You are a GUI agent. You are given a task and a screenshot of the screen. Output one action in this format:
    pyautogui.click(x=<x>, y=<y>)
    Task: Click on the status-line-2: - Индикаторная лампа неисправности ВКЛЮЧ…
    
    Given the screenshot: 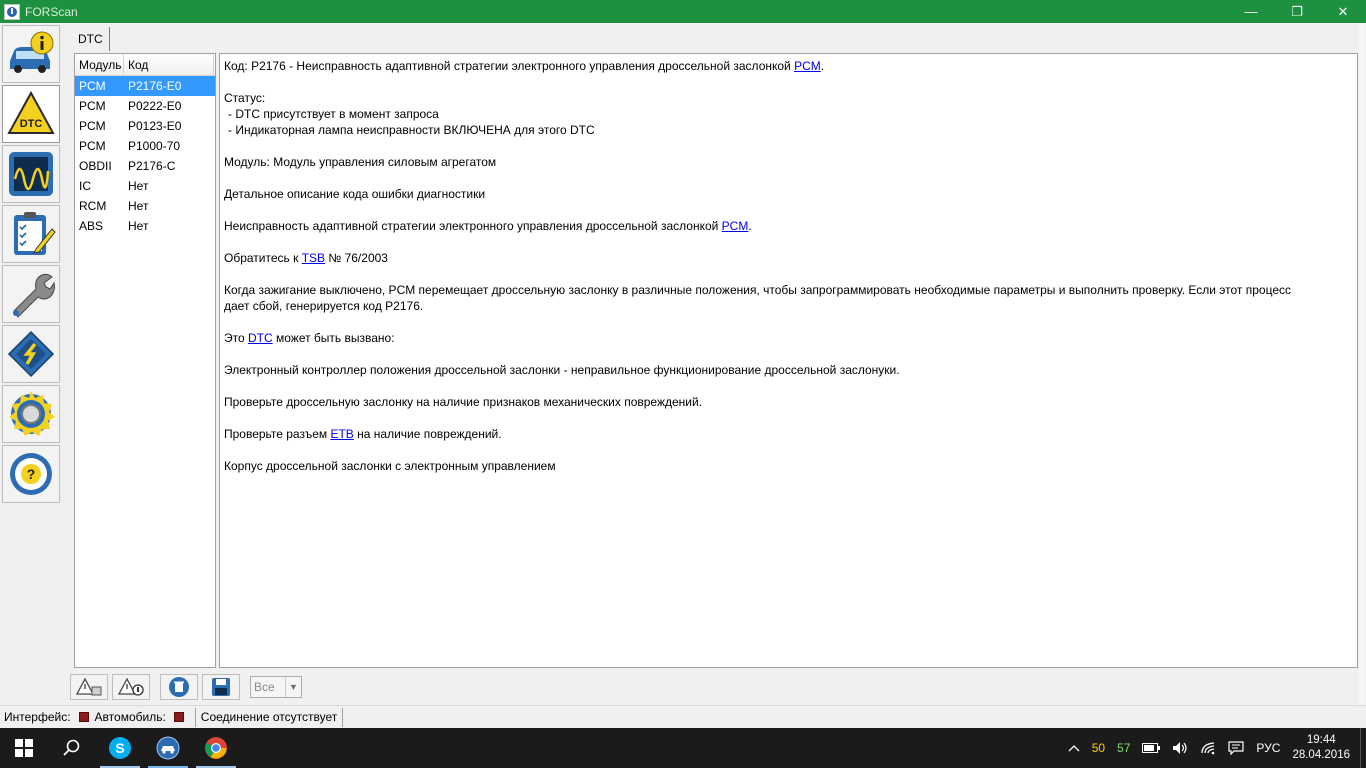 What is the action you would take?
    pyautogui.click(x=411, y=130)
    